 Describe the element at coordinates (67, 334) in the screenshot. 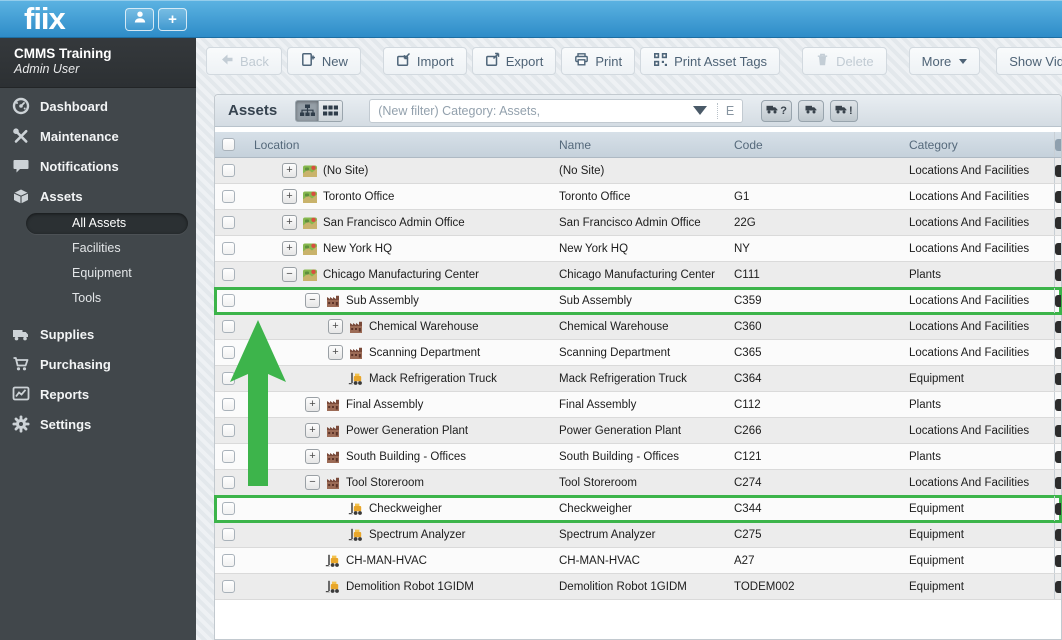

I see `sidebar-item-label: Supplies` at that location.